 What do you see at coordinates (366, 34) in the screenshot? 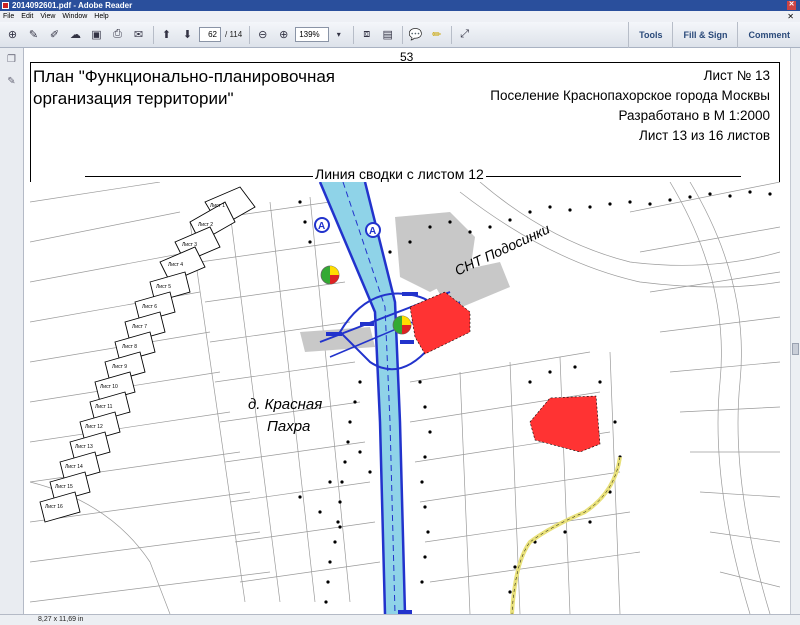
I see `fit-page-icon: ⧈` at bounding box center [366, 34].